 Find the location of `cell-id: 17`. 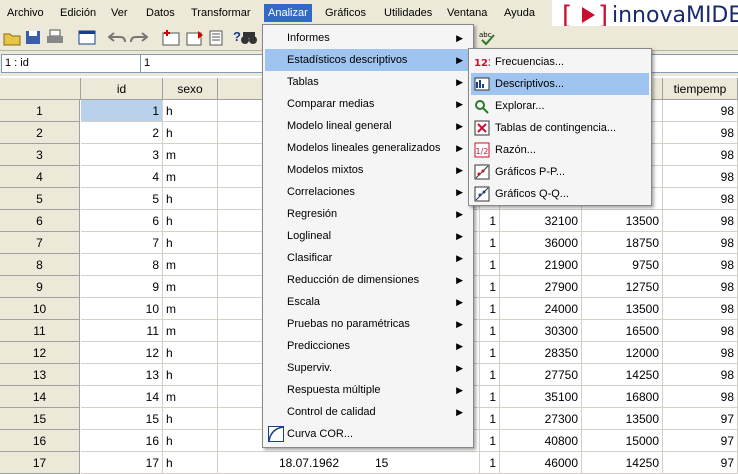

cell-id: 17 is located at coordinates (122, 463).